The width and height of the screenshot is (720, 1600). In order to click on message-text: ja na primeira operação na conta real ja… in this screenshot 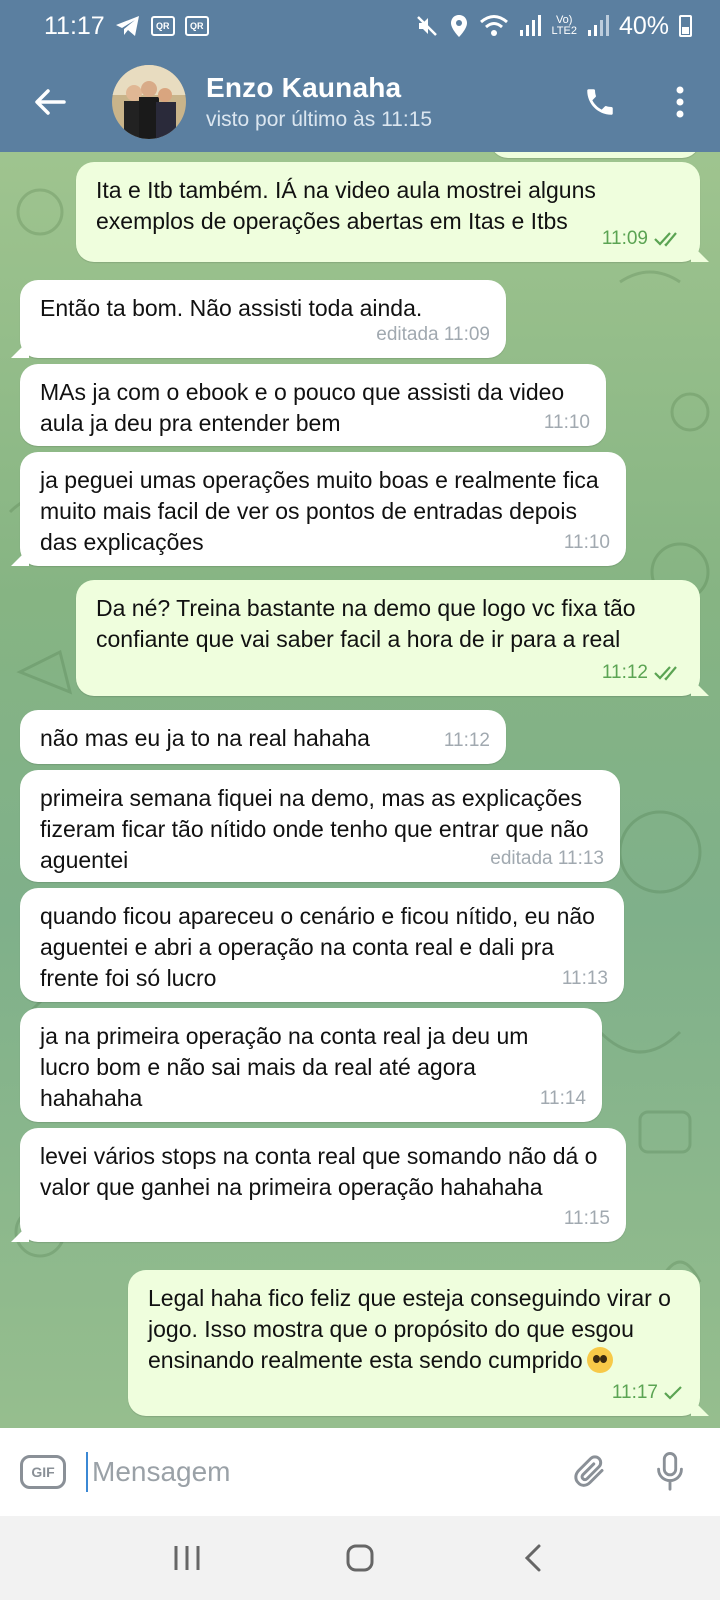, I will do `click(284, 1067)`.